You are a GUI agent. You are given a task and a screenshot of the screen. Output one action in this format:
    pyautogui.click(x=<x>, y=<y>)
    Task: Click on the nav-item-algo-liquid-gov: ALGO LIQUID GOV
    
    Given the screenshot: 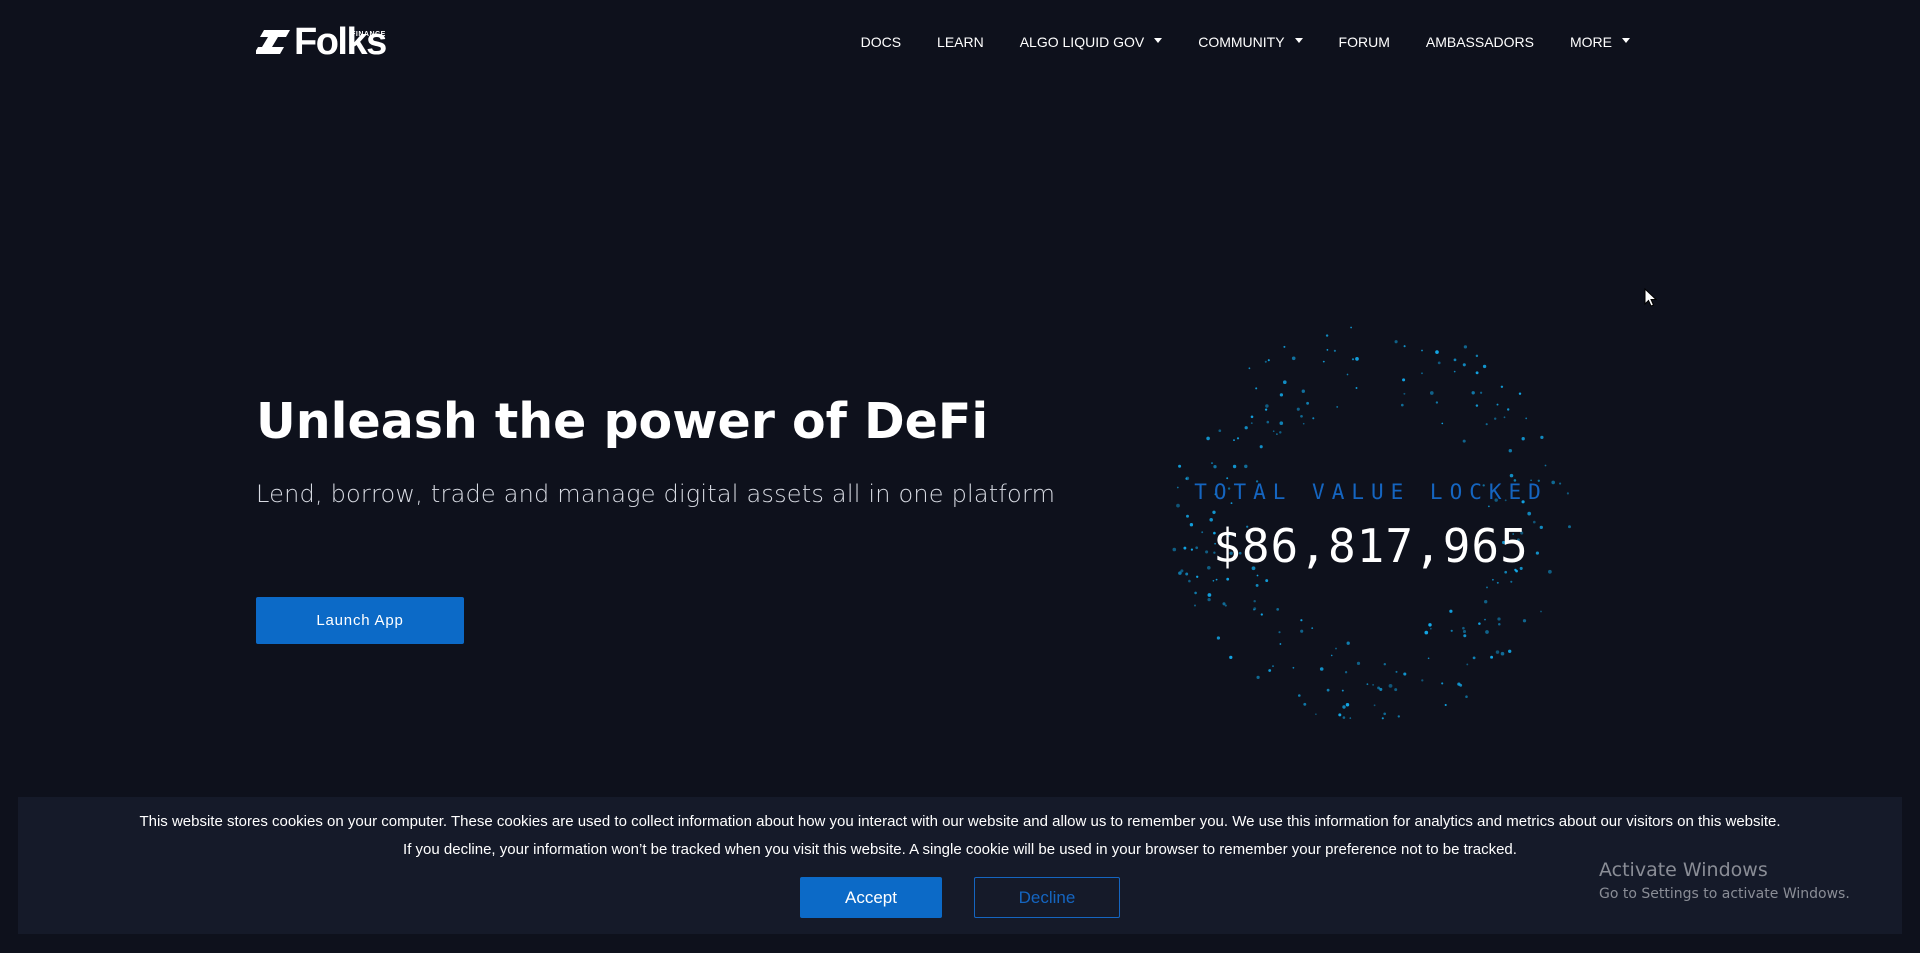 What is the action you would take?
    pyautogui.click(x=1091, y=42)
    